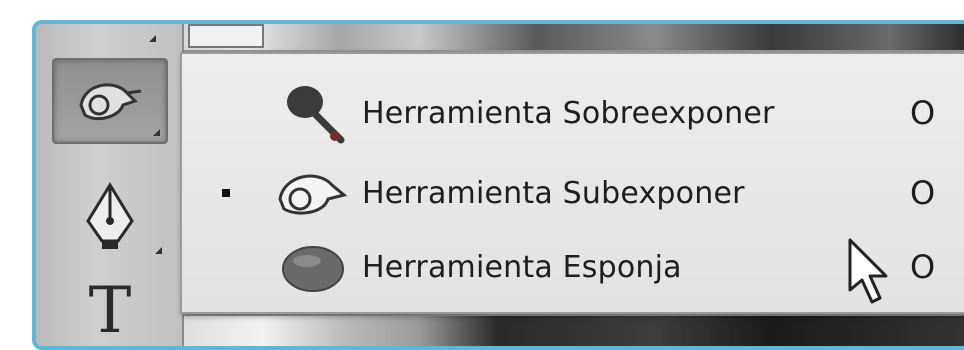  I want to click on type-icon: T, so click(110, 311).